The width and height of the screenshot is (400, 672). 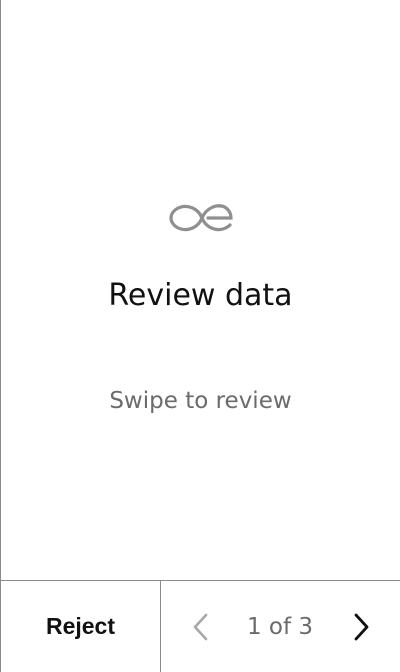 I want to click on page-title: Review data, so click(x=200, y=295).